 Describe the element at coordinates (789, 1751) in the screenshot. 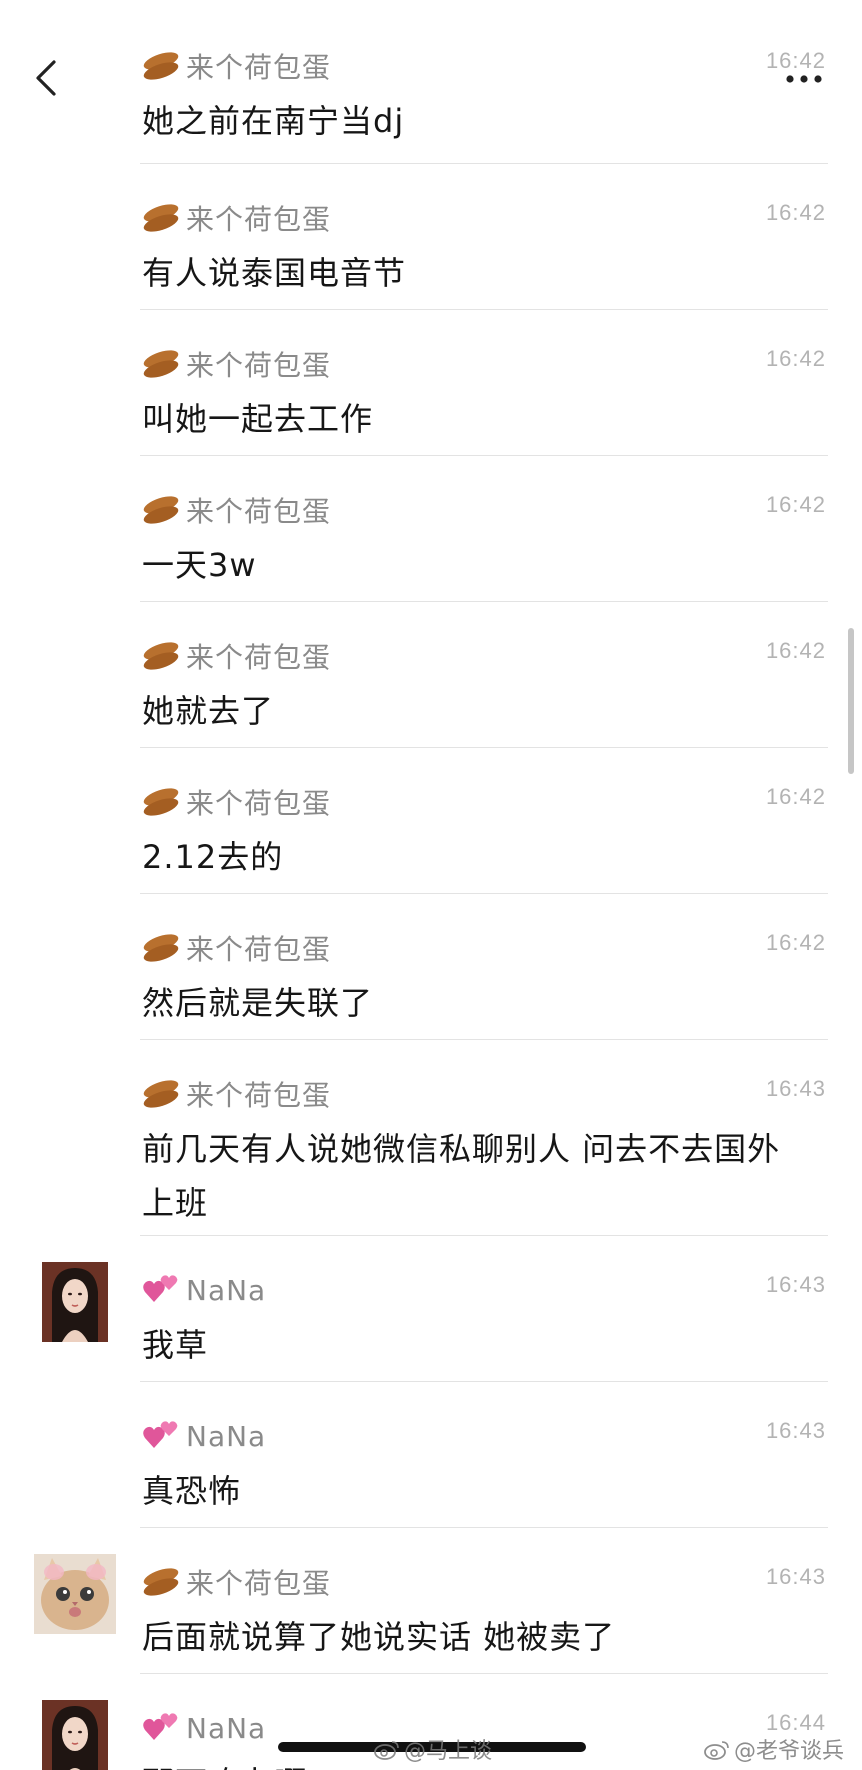

I see `watermark-text: @老爷谈兵` at that location.